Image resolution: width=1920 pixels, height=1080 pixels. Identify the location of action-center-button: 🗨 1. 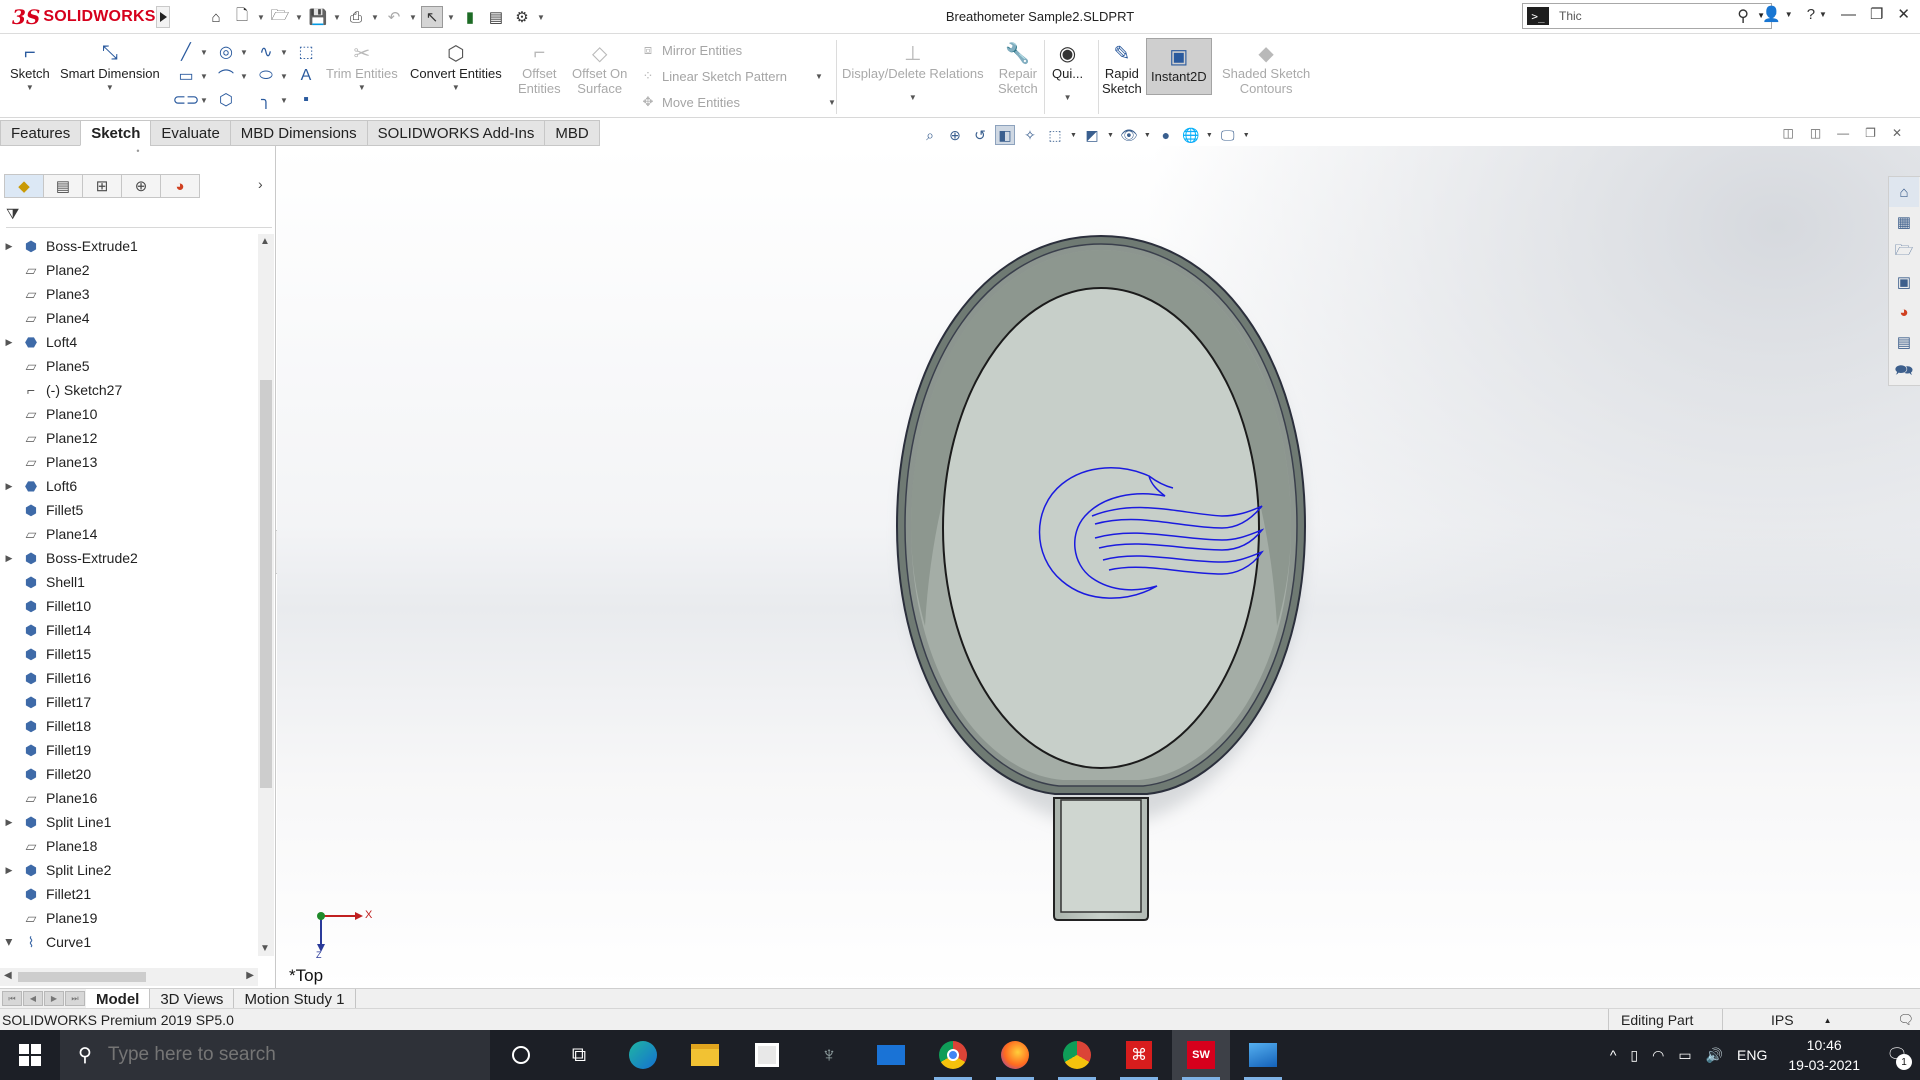
(1897, 1055).